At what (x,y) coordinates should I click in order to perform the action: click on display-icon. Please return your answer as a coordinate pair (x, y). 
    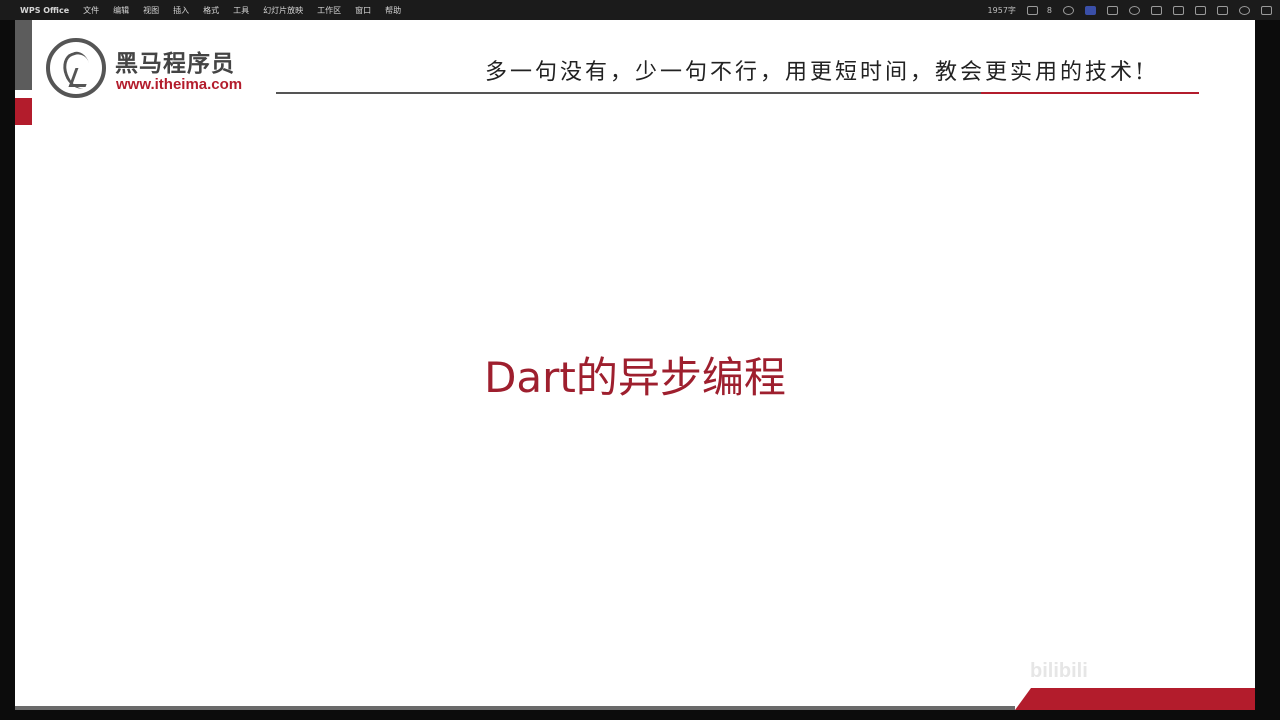
    Looking at the image, I should click on (1112, 10).